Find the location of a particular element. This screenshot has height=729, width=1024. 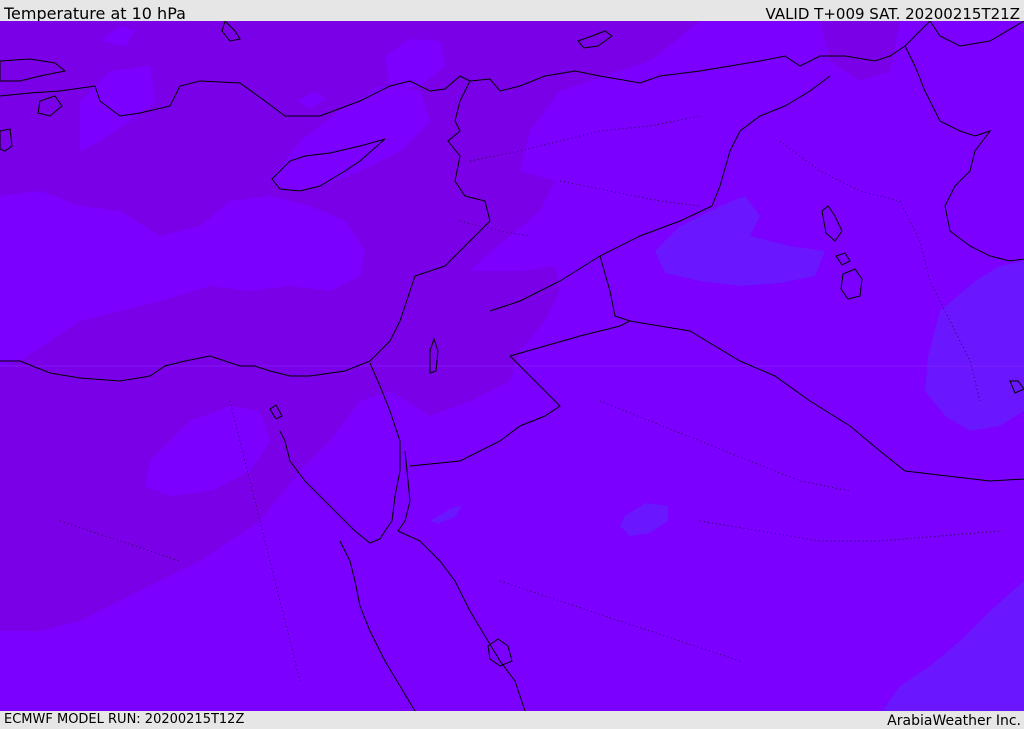

credit-label: ArabiaWeather Inc. is located at coordinates (954, 721).